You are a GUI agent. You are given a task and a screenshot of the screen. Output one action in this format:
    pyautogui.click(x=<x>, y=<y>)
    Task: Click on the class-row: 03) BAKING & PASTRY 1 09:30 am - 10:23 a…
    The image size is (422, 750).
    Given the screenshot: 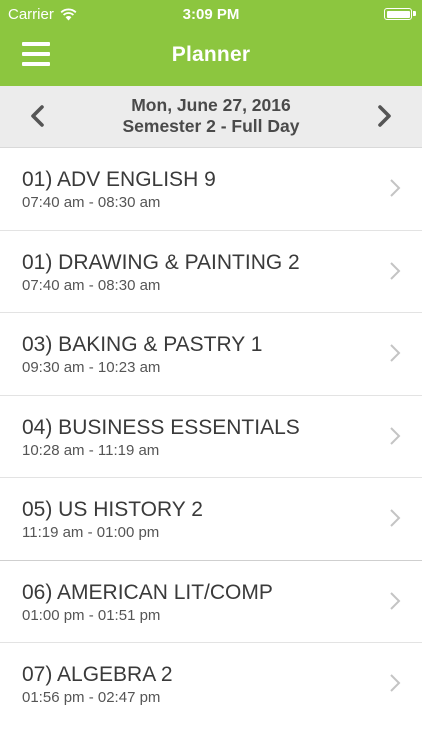 What is the action you would take?
    pyautogui.click(x=211, y=354)
    